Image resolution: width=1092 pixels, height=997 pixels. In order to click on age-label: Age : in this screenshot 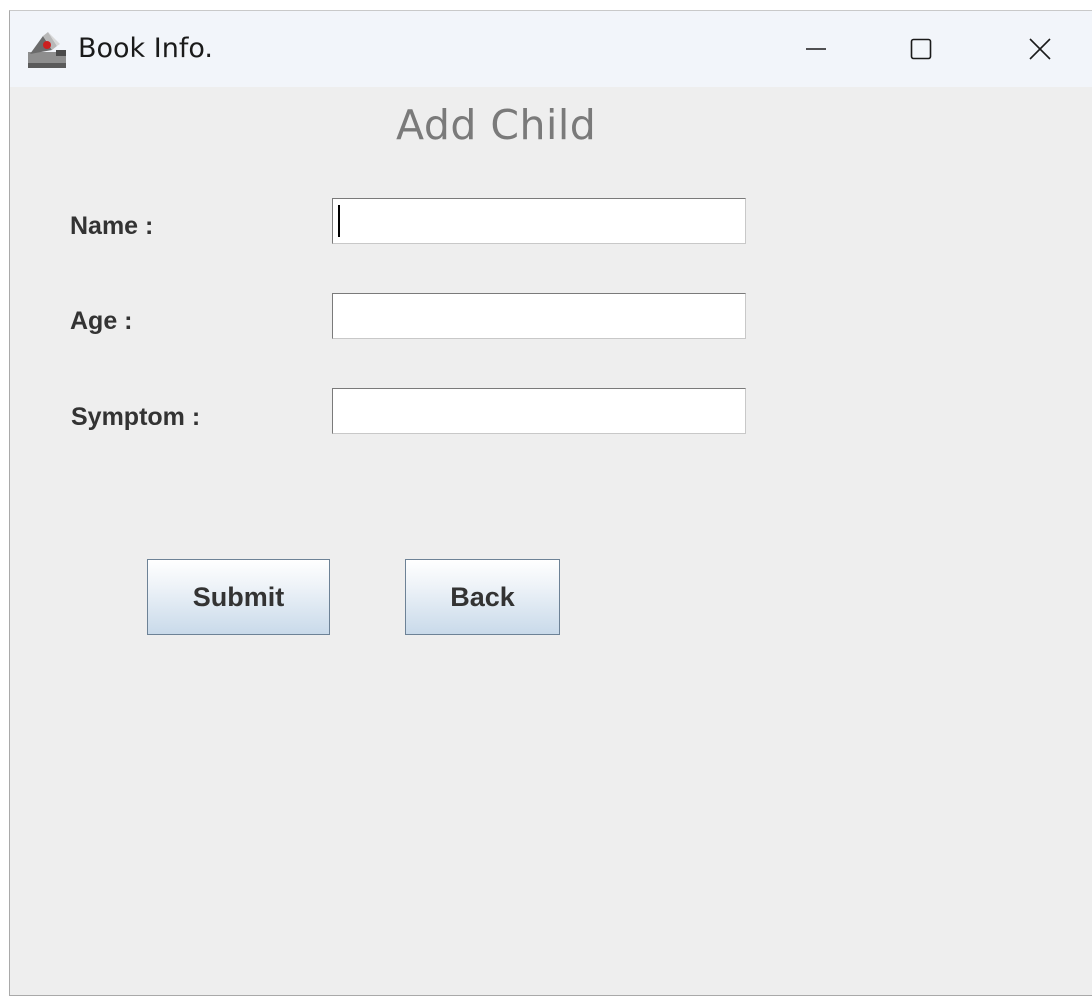, I will do `click(101, 321)`.